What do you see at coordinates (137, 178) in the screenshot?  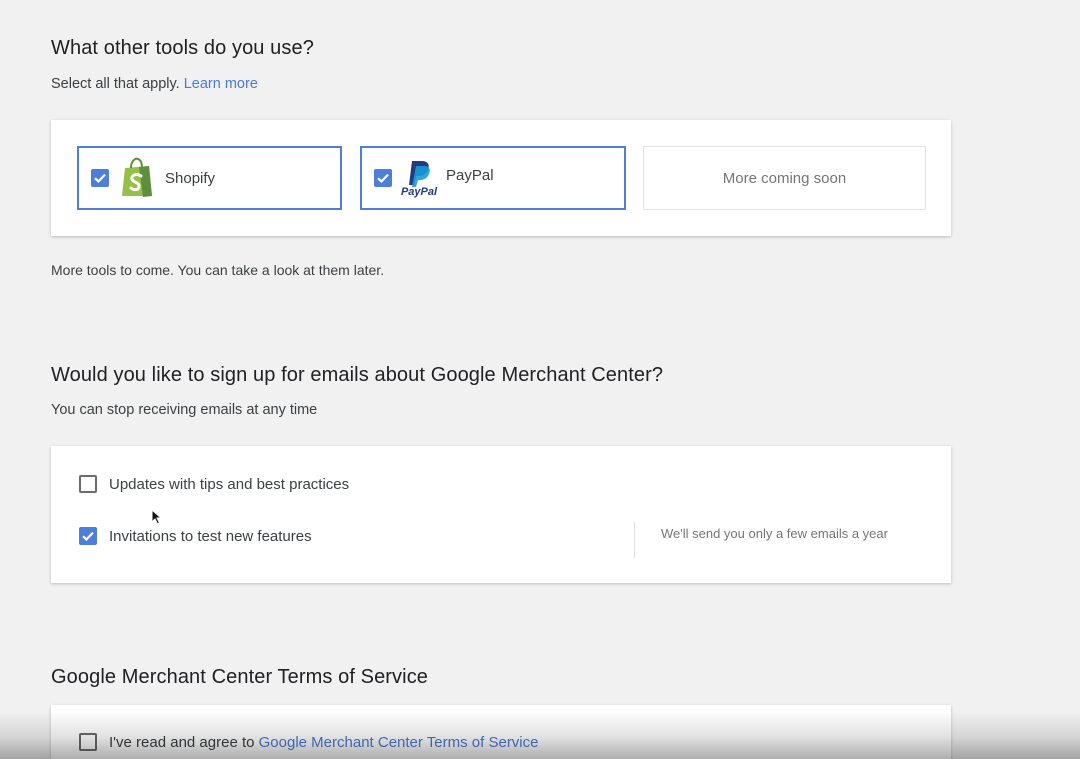 I see `shopify-icon` at bounding box center [137, 178].